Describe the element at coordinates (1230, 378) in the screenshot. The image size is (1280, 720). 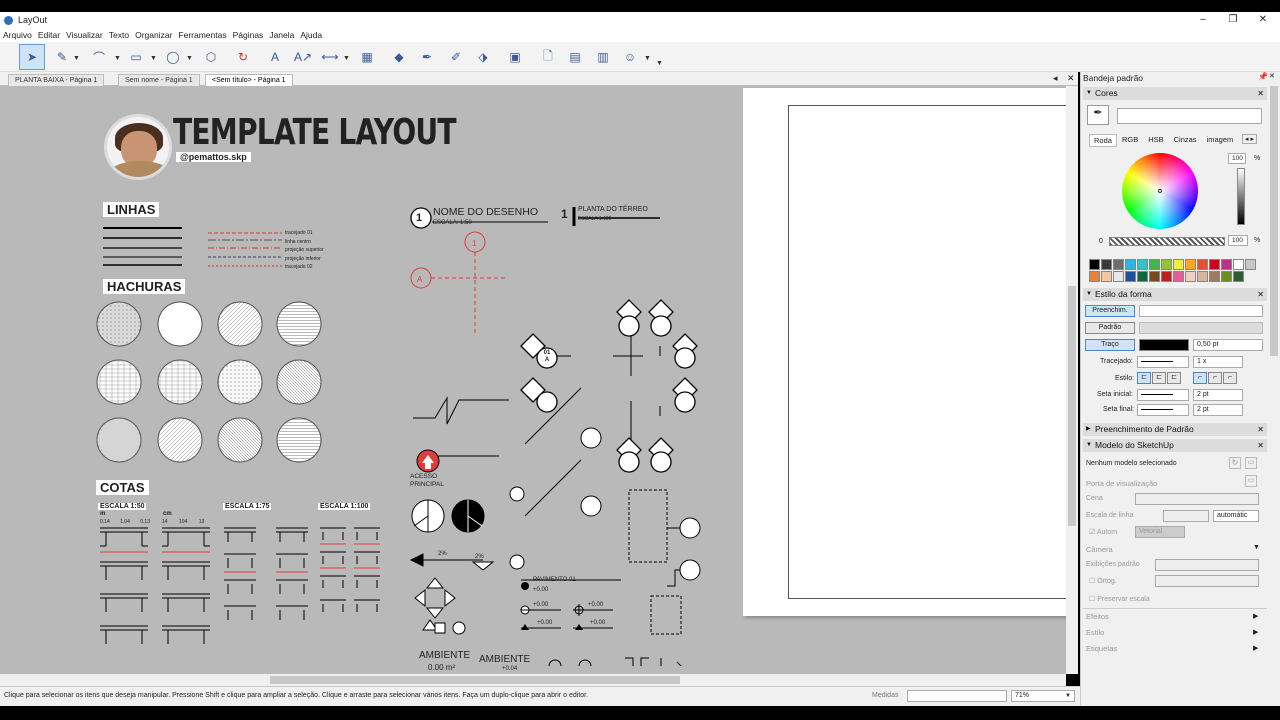
I see `join-bevel-button: ⌐` at that location.